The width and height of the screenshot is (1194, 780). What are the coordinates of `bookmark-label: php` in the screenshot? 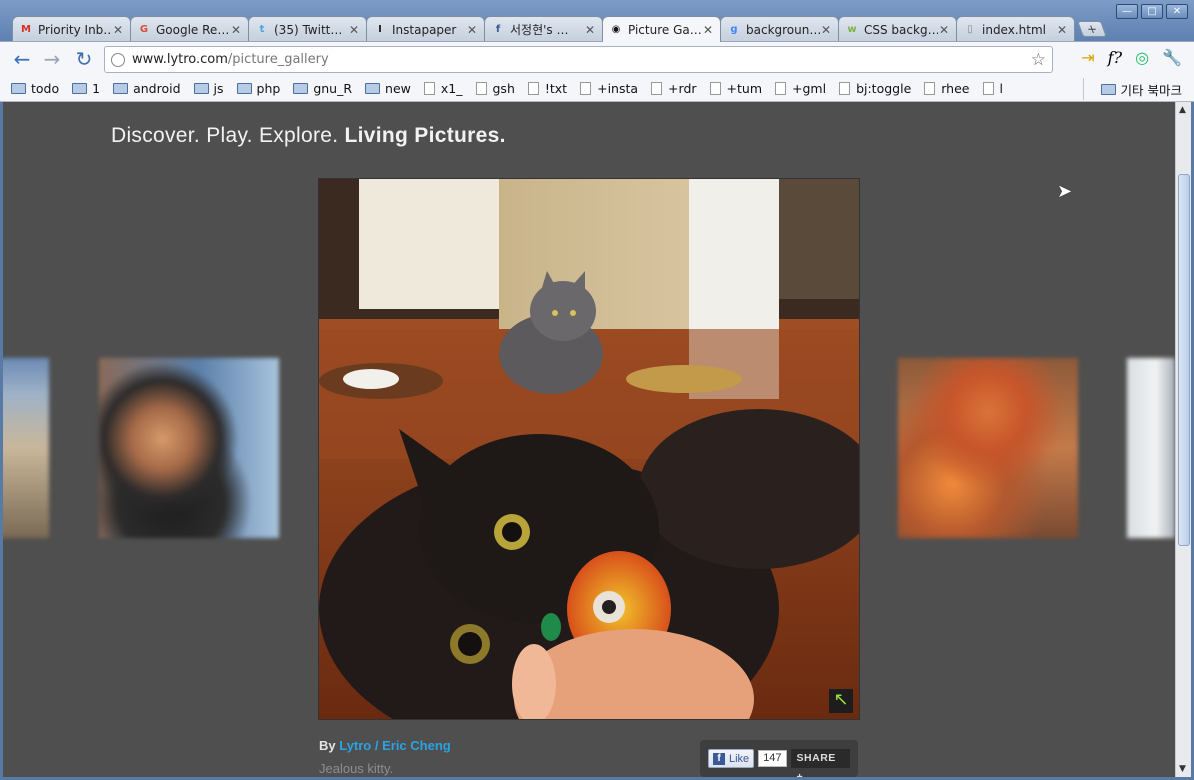 It's located at (268, 88).